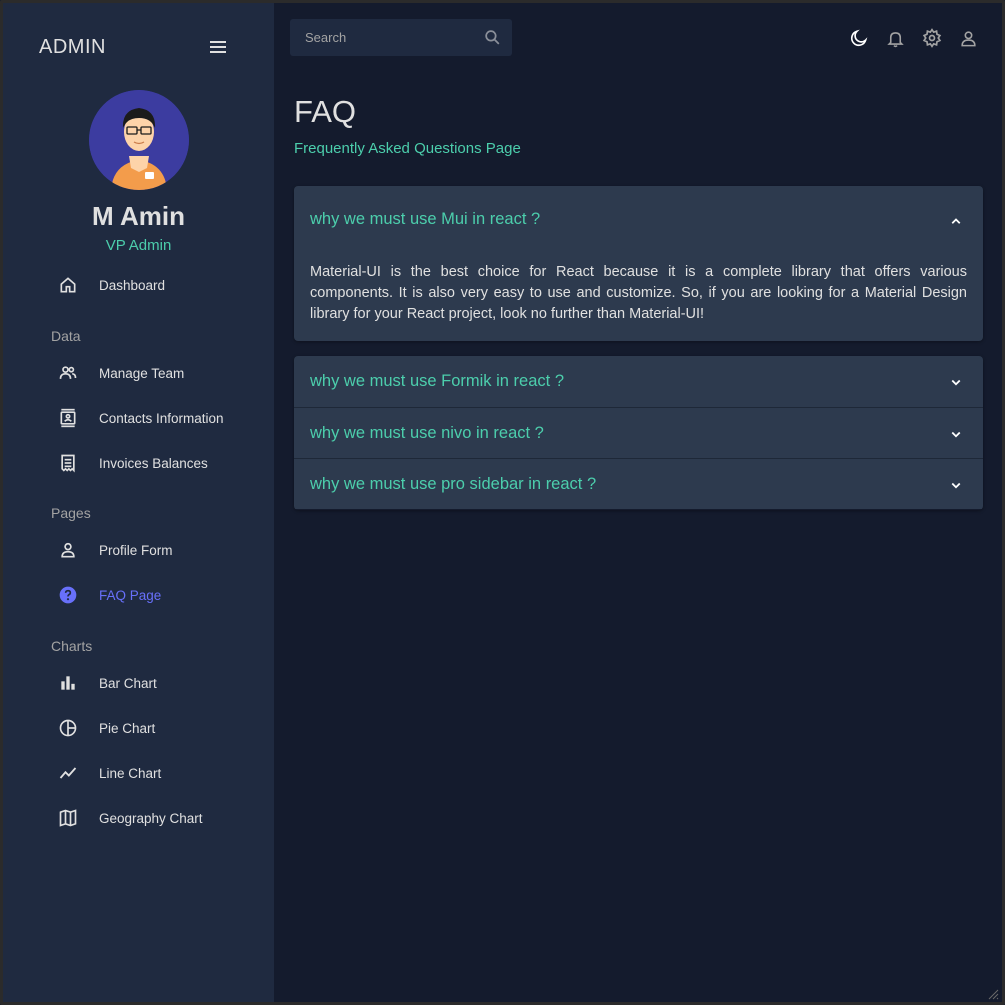 This screenshot has height=1005, width=1005. Describe the element at coordinates (427, 433) in the screenshot. I see `faq-question: why we must use nivo in react ?` at that location.